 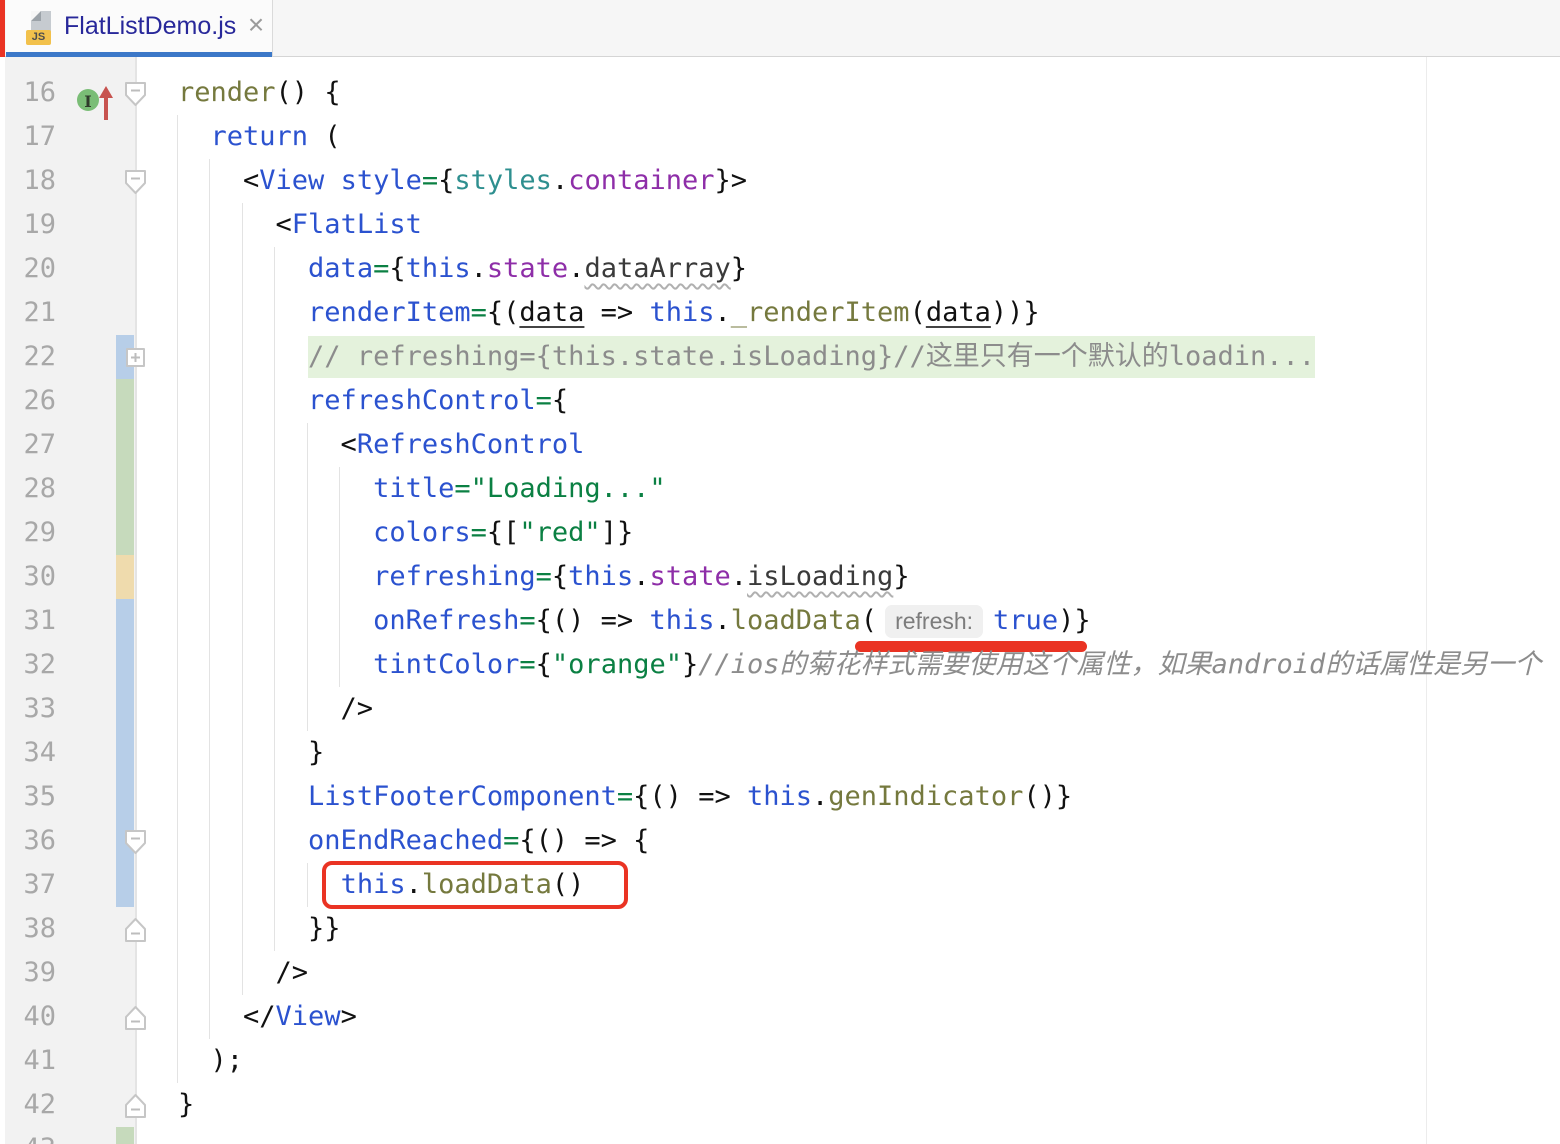 What do you see at coordinates (87, 101) in the screenshot?
I see `svg-text: I` at bounding box center [87, 101].